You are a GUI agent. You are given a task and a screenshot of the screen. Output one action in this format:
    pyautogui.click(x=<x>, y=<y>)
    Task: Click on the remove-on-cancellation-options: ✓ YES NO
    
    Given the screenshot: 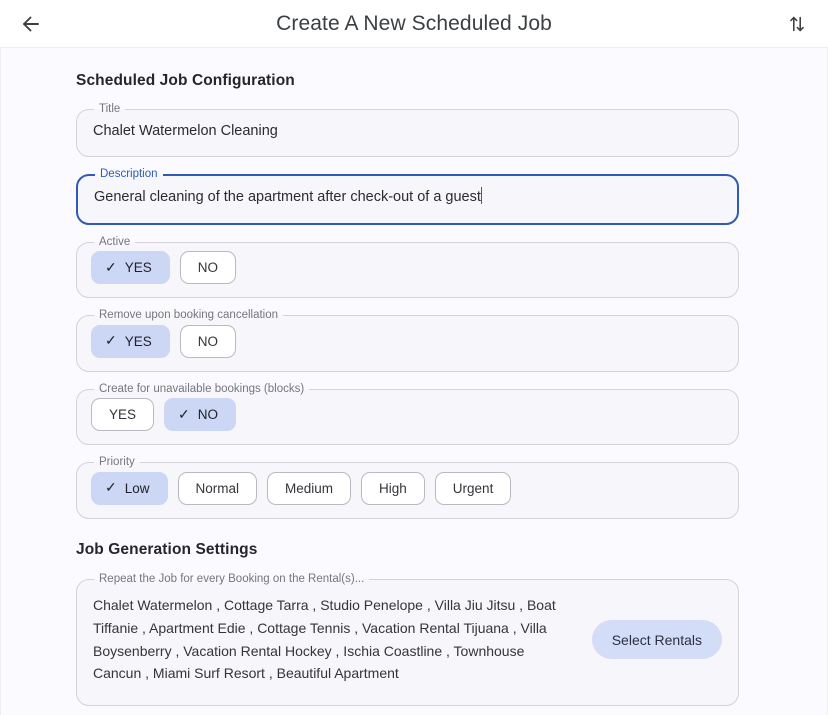 What is the action you would take?
    pyautogui.click(x=407, y=346)
    